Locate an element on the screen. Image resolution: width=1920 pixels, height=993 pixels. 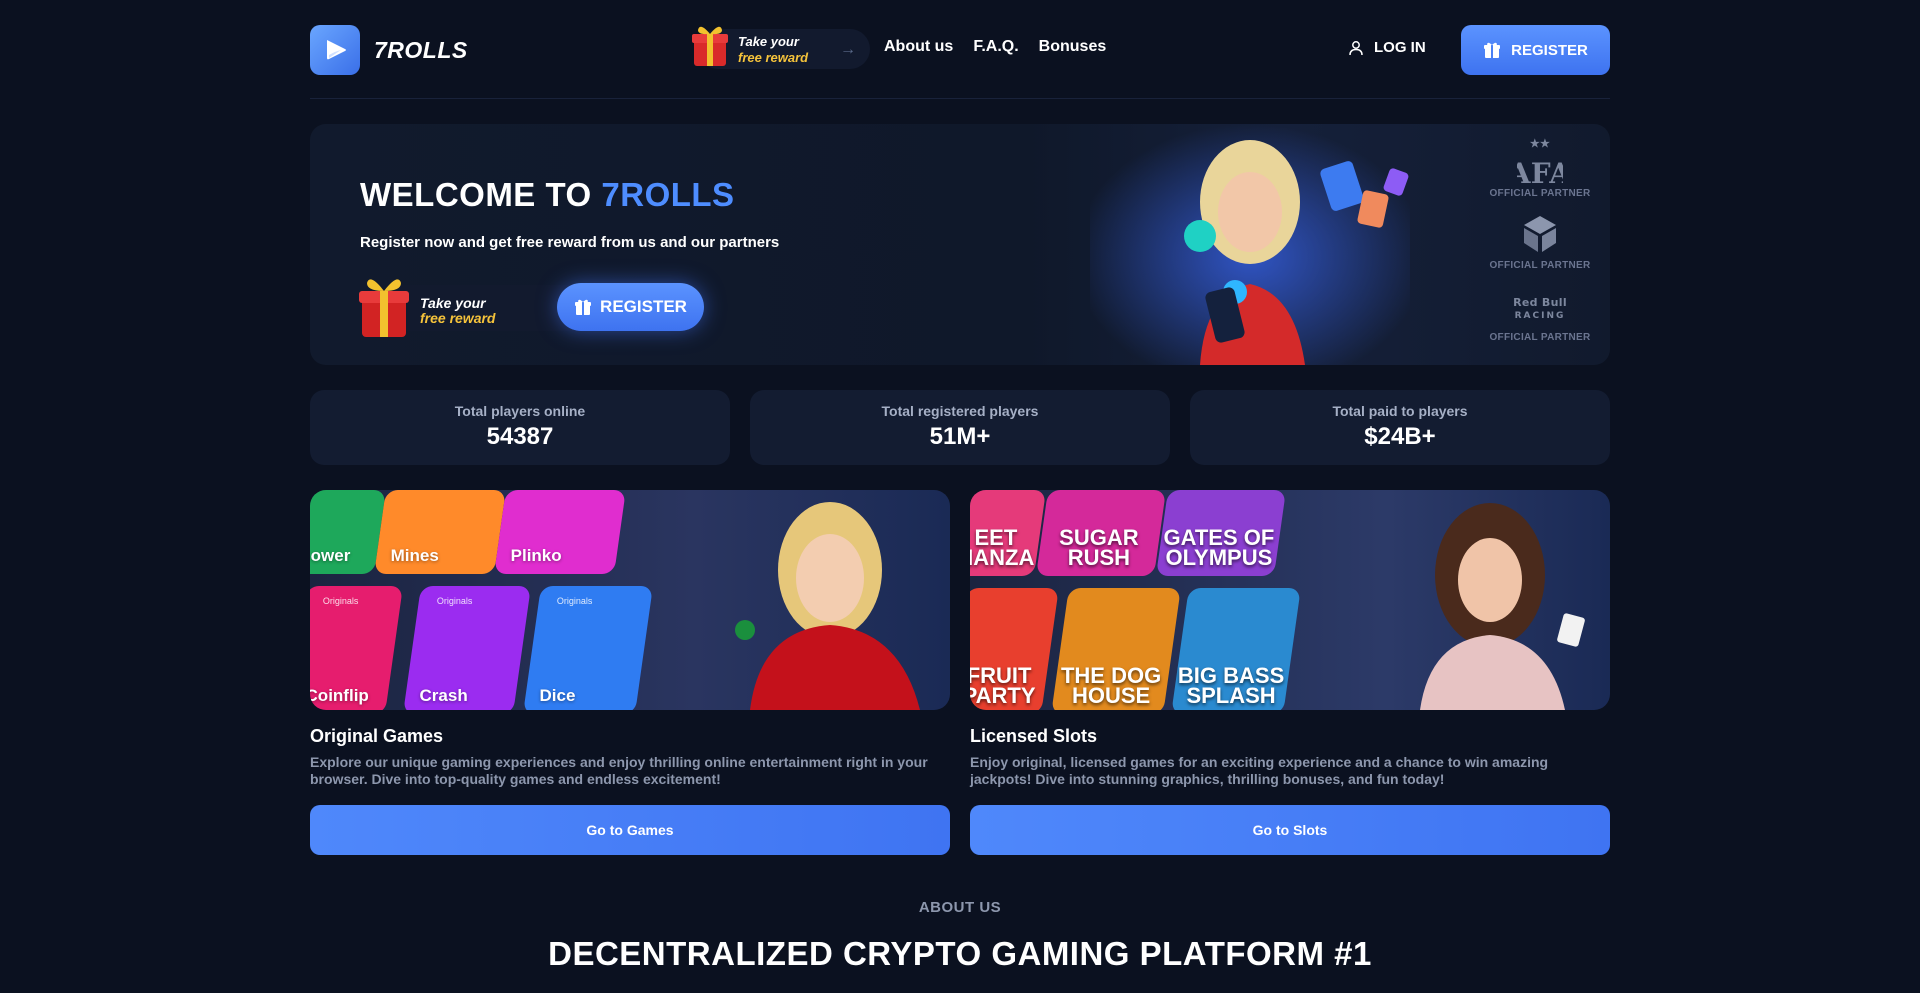
hero-register-button: REGISTER is located at coordinates (630, 307).